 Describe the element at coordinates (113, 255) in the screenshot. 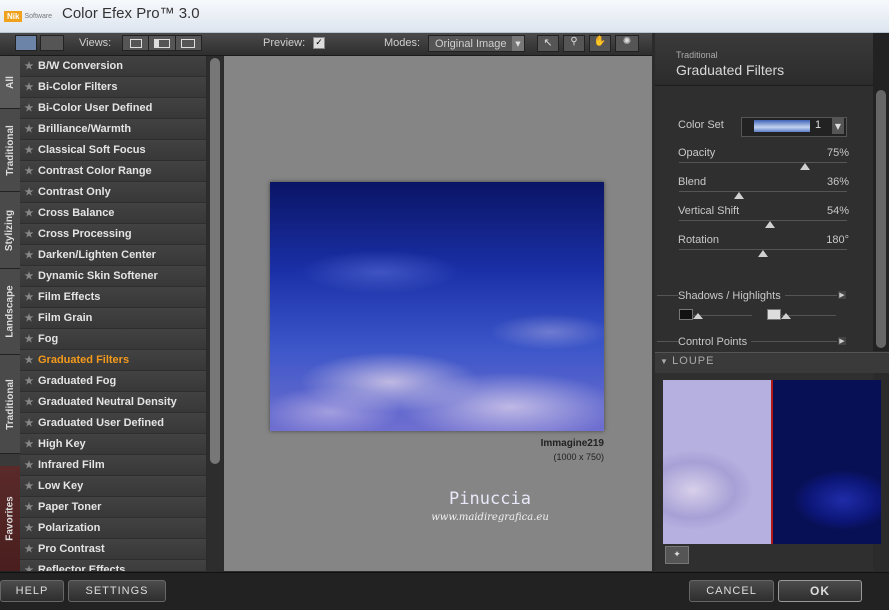

I see `filter-item: ★ Darken/Lighten Center` at that location.